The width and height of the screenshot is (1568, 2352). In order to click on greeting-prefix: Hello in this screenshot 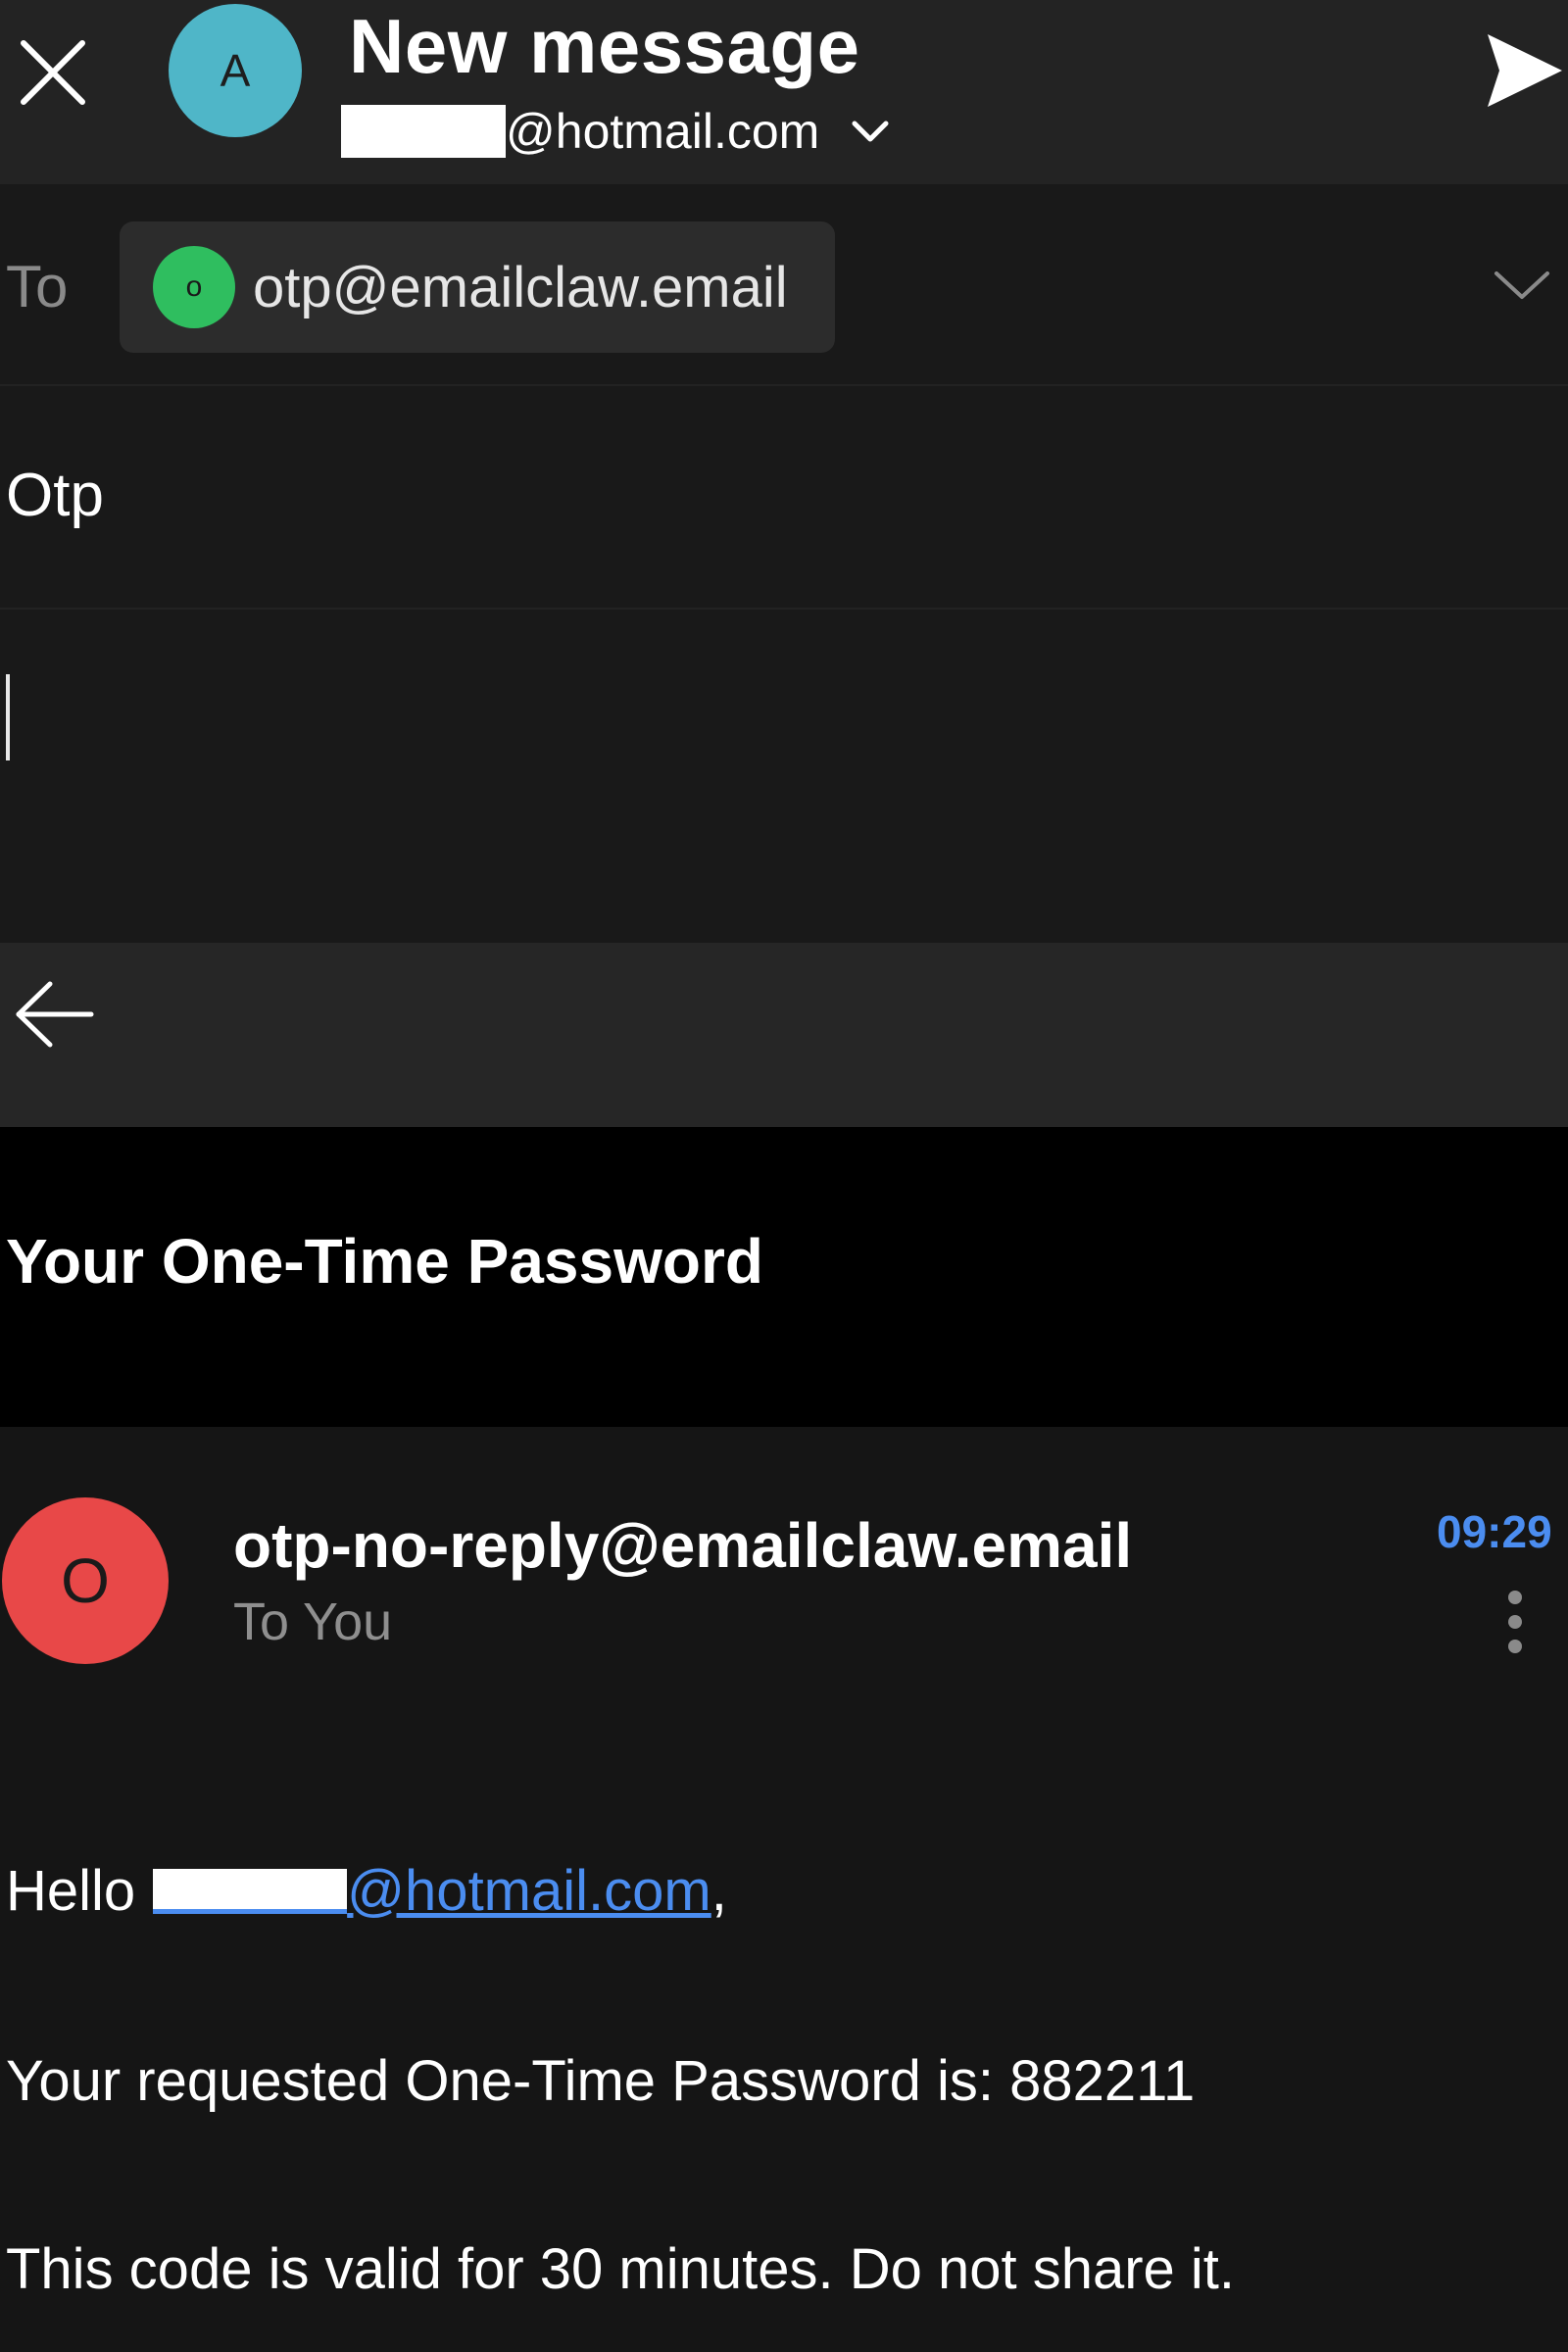, I will do `click(71, 1891)`.